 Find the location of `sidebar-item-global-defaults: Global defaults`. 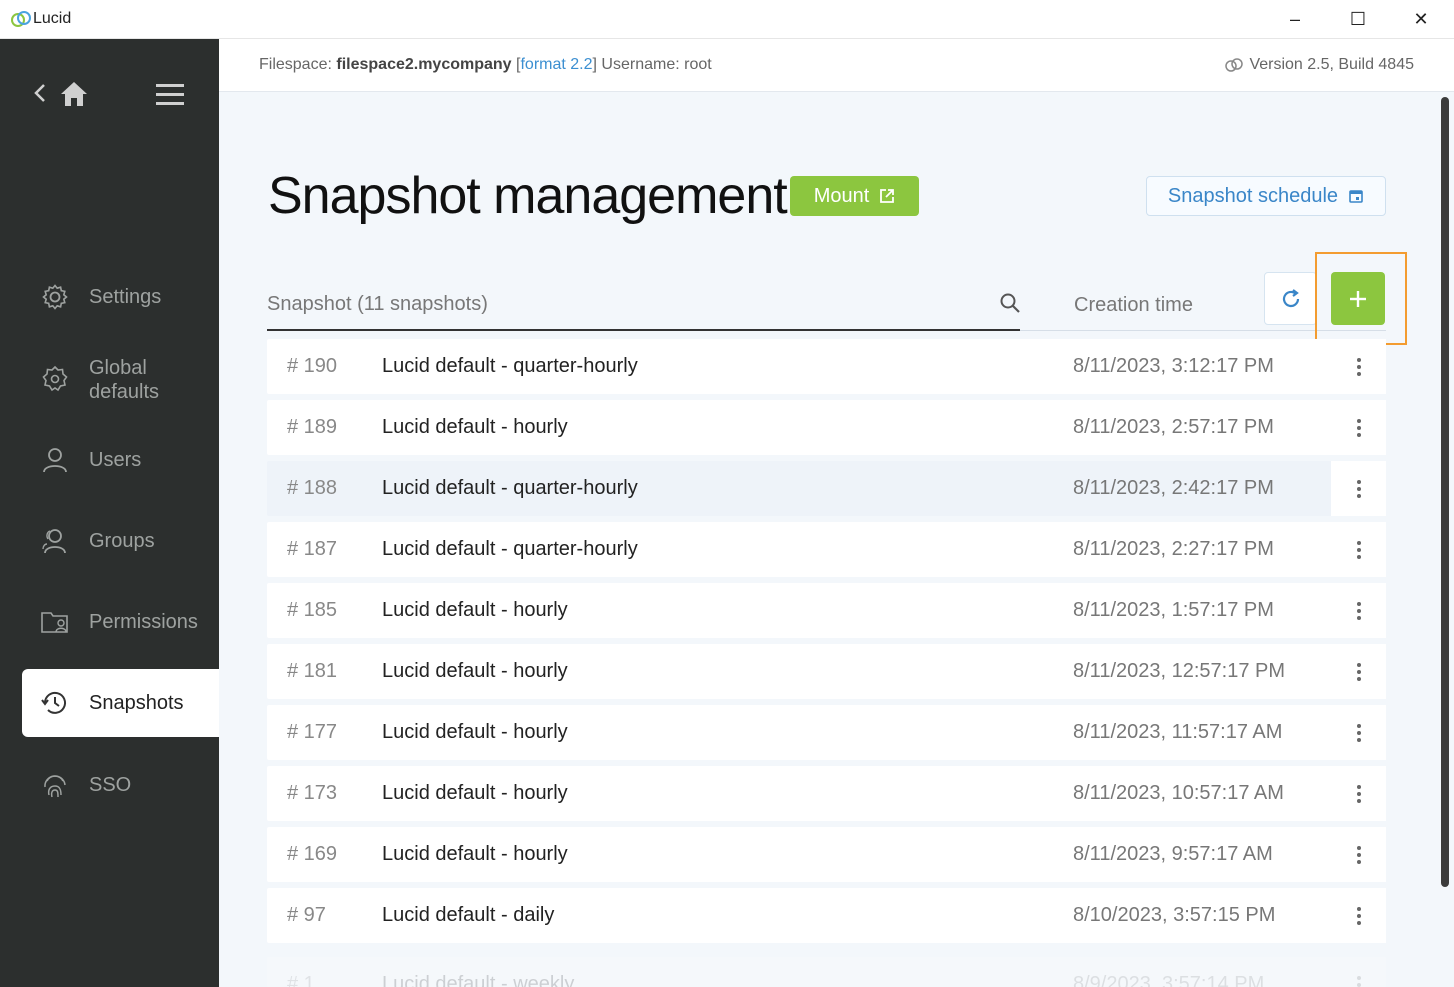

sidebar-item-global-defaults: Global defaults is located at coordinates (120, 379).